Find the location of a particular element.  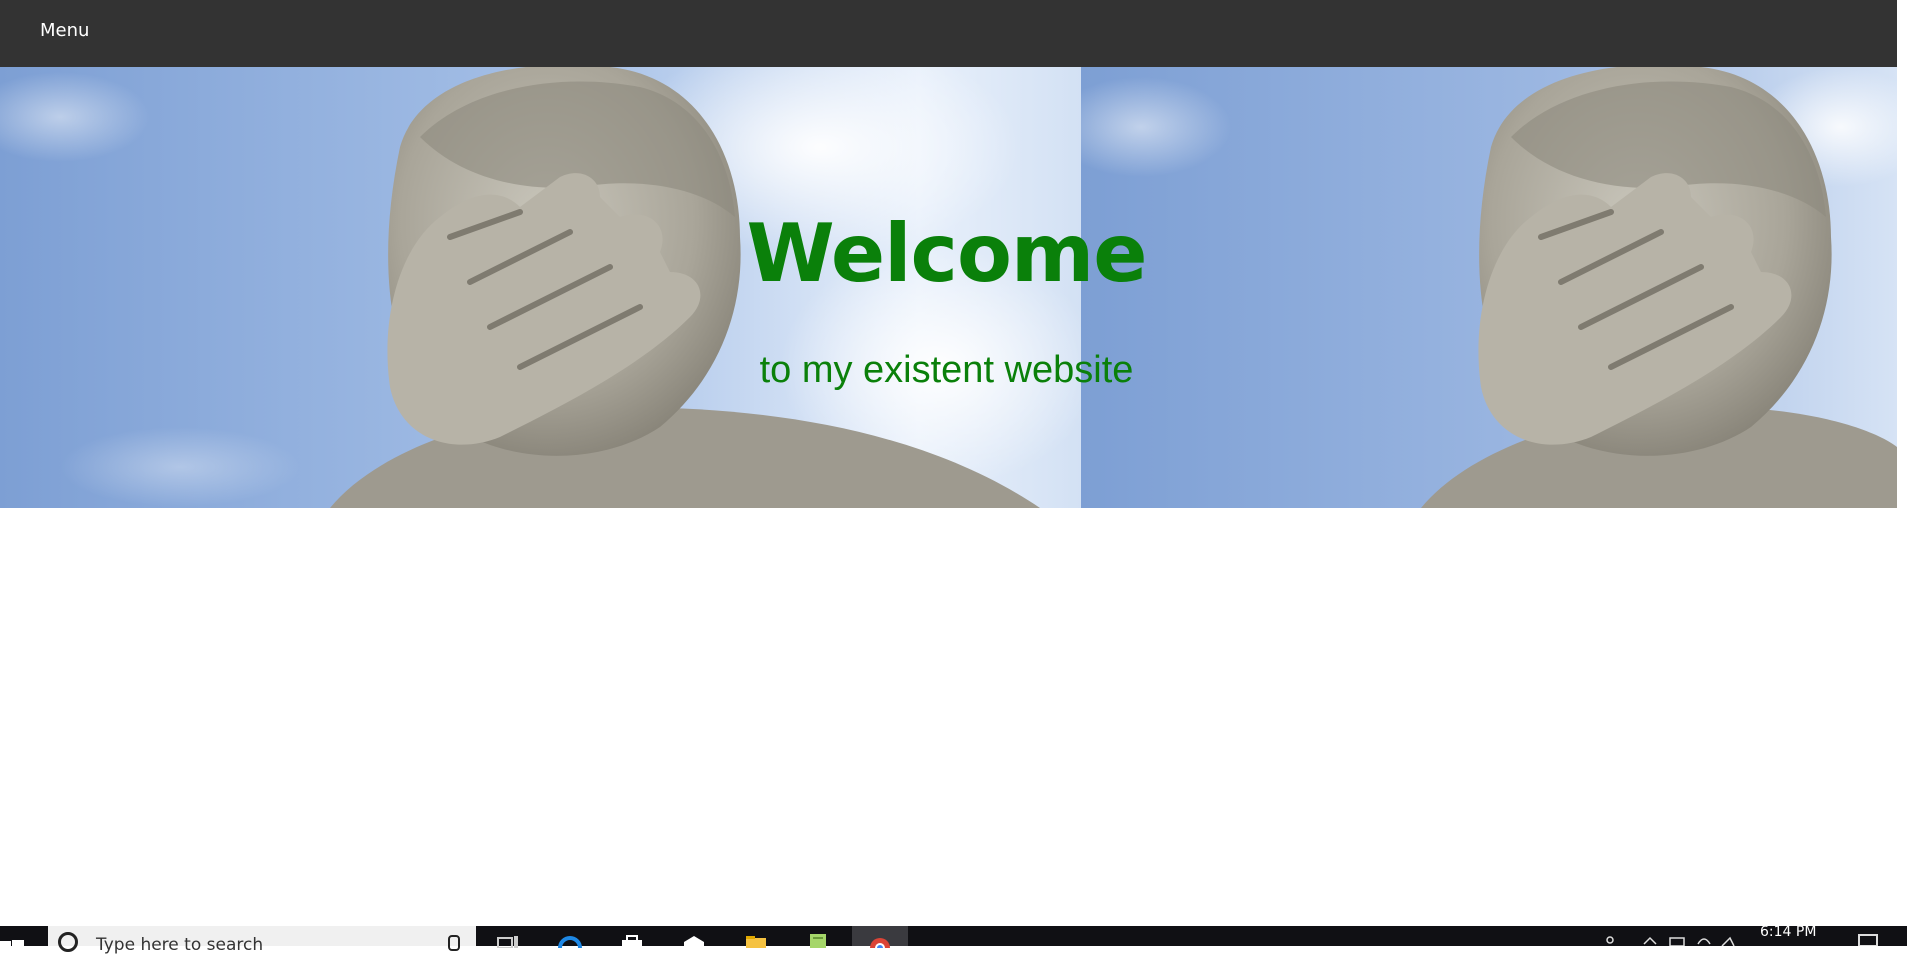

windows-taskbar: Type here to search 6:14 PM is located at coordinates (953, 939).